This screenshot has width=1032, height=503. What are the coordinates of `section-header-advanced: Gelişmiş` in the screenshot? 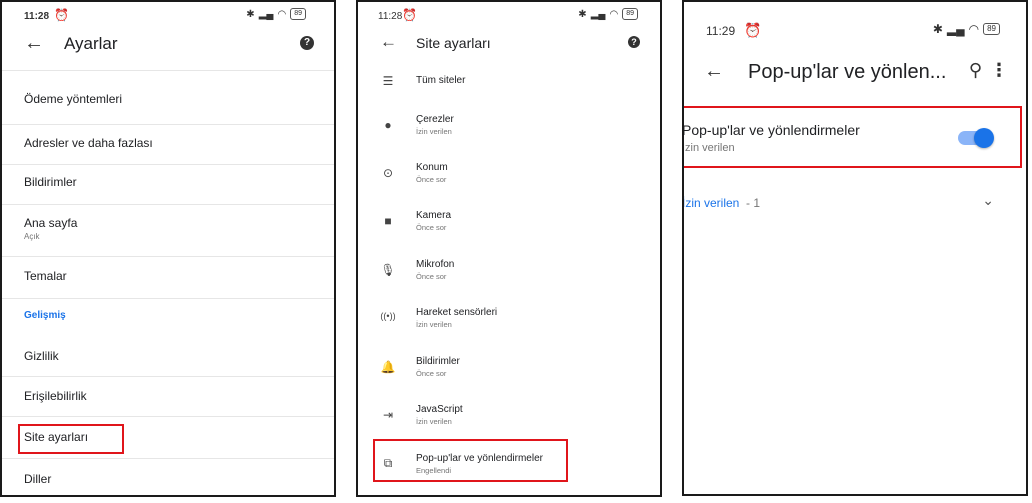 It's located at (168, 317).